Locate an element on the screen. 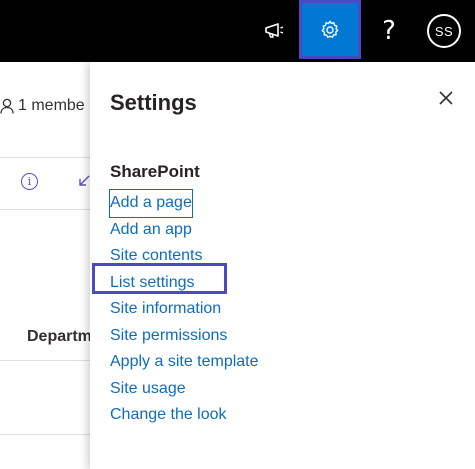 Image resolution: width=475 pixels, height=469 pixels. close-icon is located at coordinates (446, 98).